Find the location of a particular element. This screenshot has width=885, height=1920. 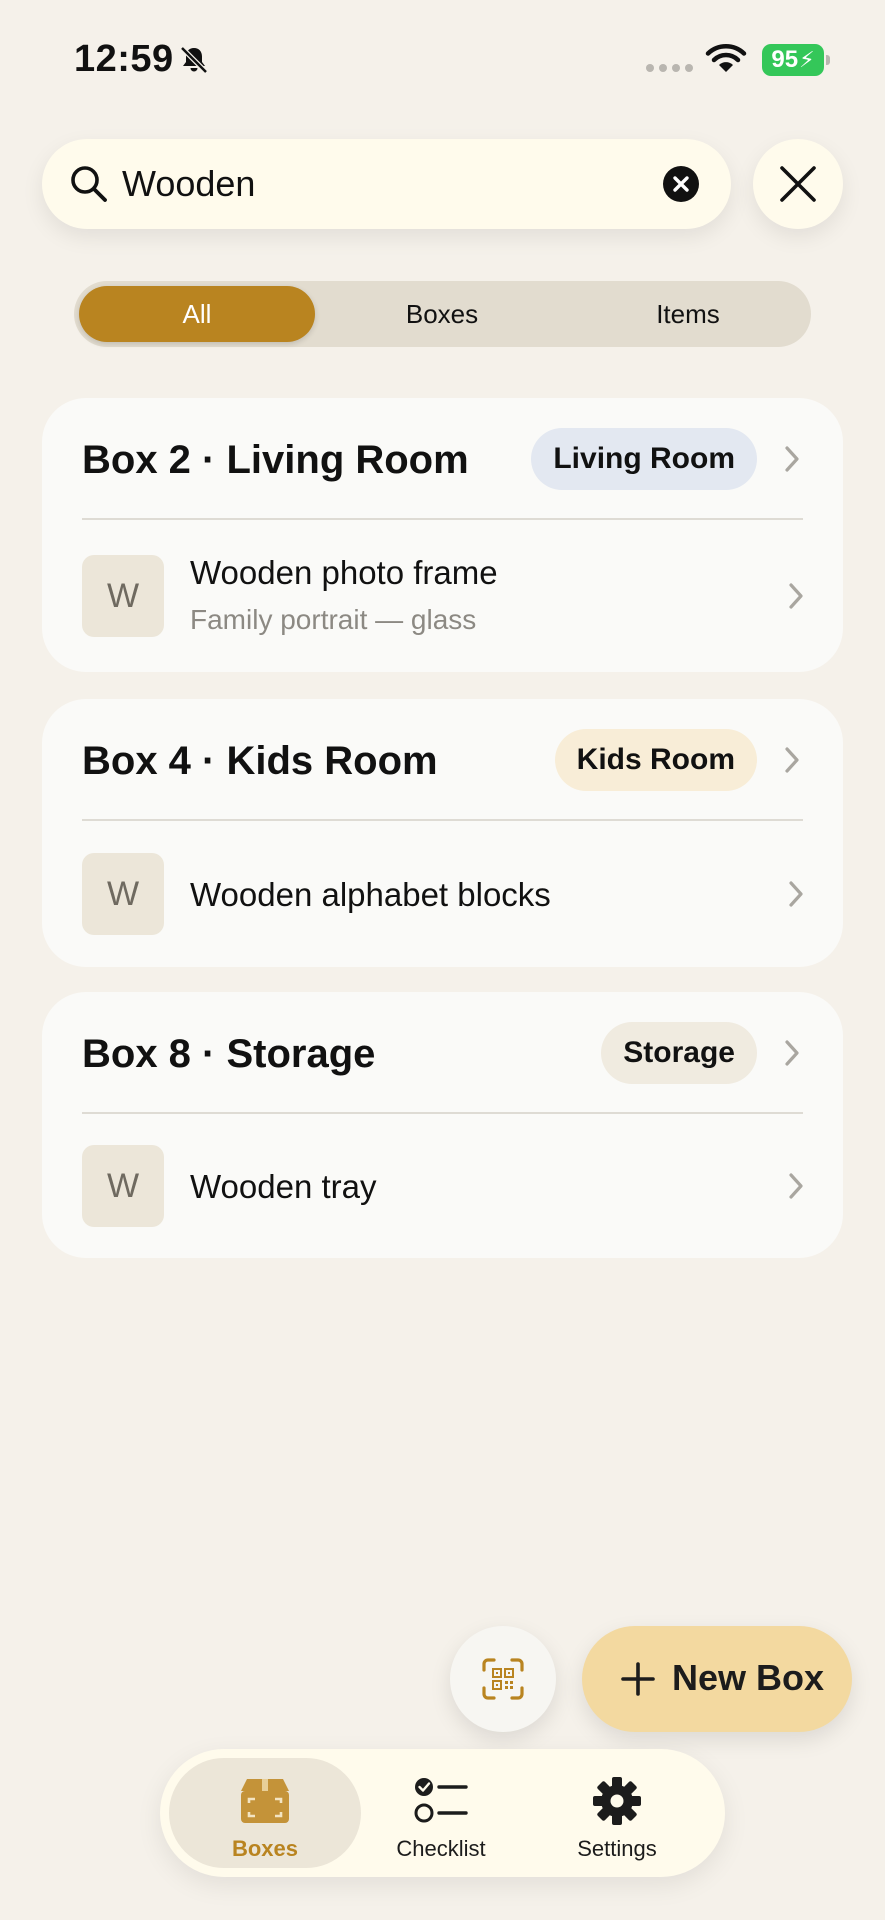

room-badge: Kids Room is located at coordinates (655, 760).